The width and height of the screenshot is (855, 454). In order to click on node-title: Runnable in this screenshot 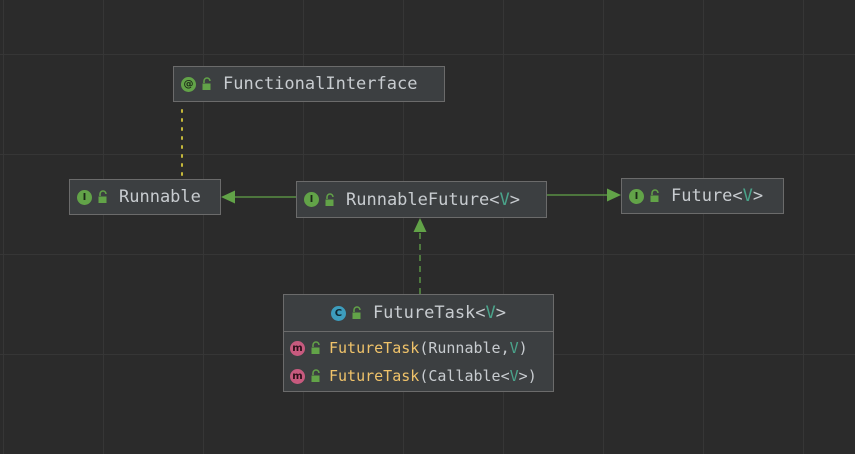, I will do `click(160, 197)`.